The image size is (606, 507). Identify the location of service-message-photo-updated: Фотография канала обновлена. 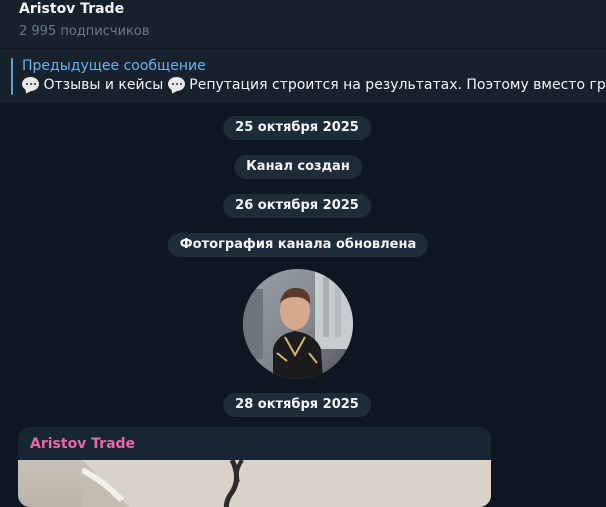
(298, 245).